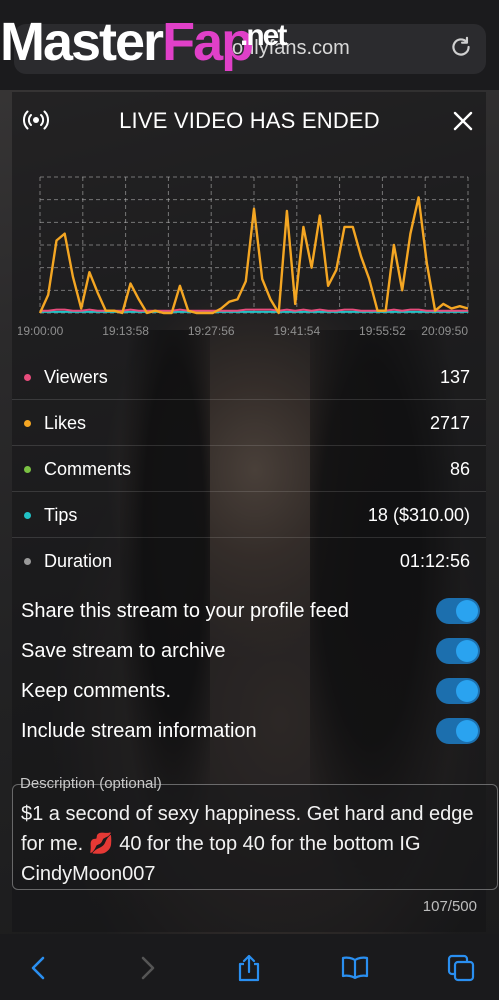 The width and height of the screenshot is (499, 1000). I want to click on share-feed-toggle, so click(458, 611).